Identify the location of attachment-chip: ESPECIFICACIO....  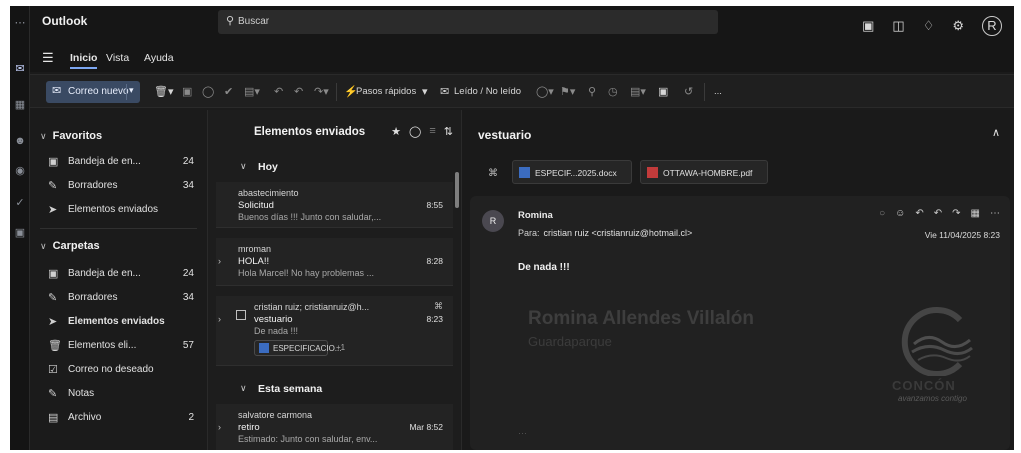
(297, 348).